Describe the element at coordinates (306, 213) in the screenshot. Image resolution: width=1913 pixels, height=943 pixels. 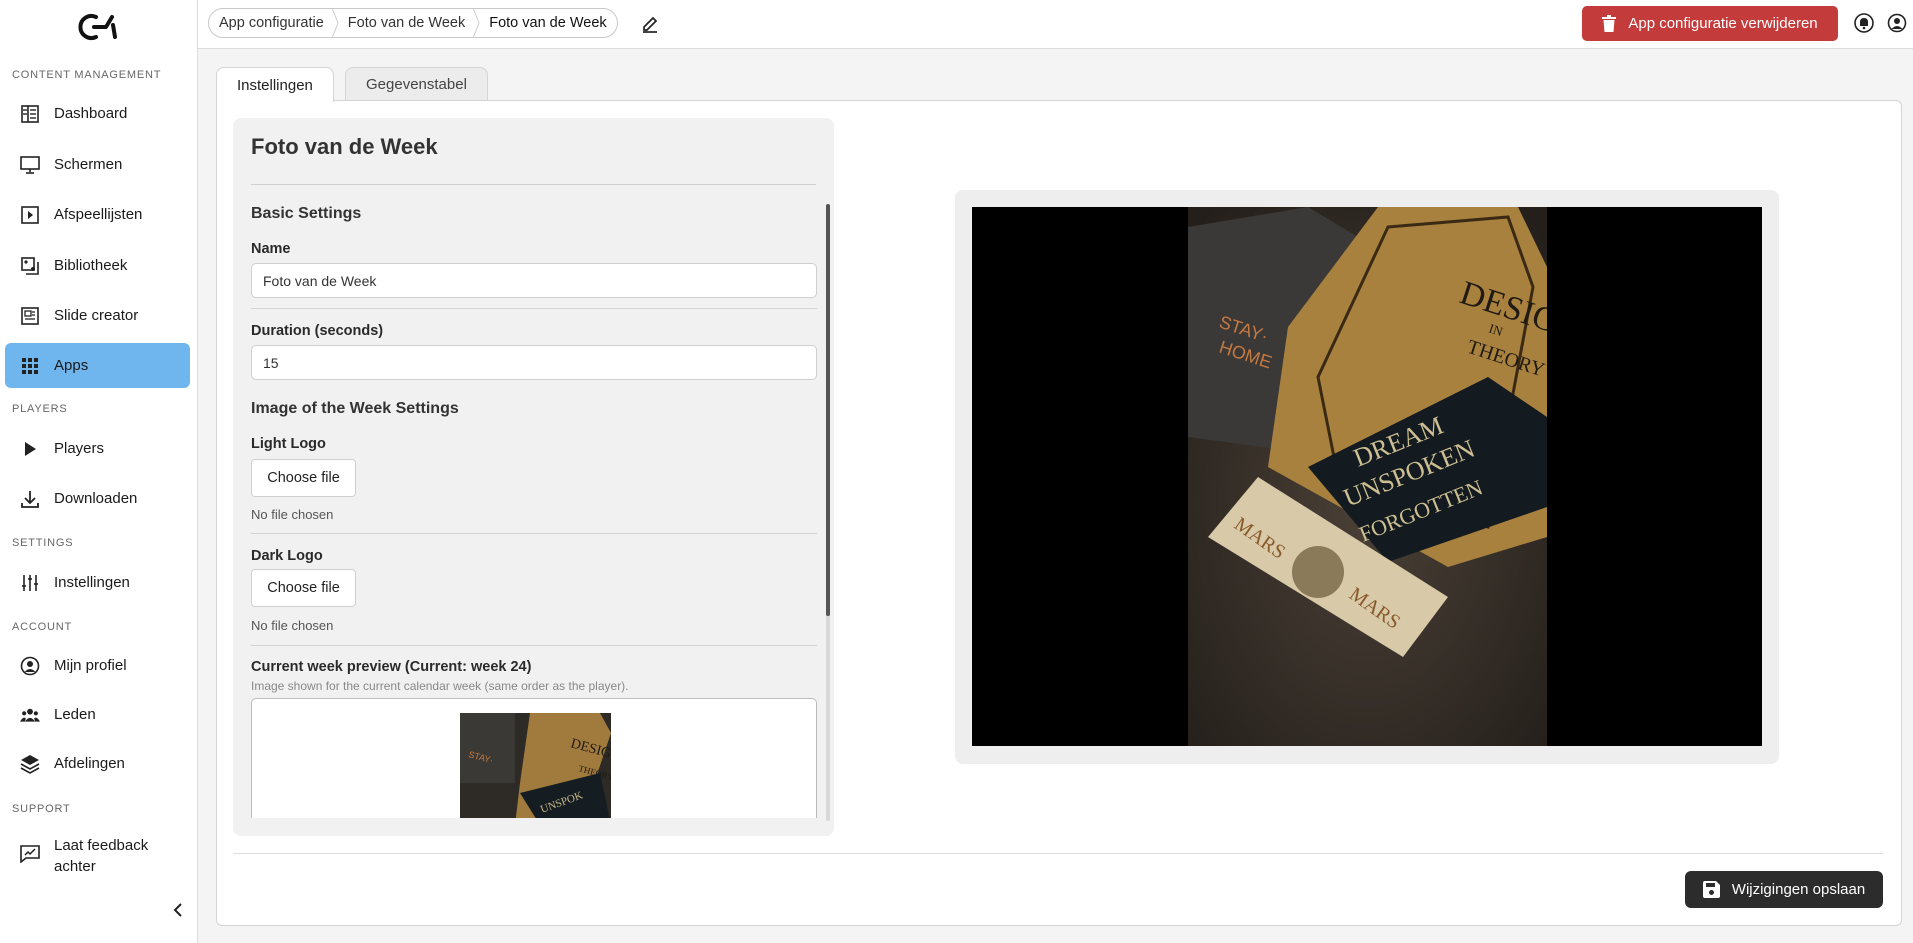
I see `basic-settings-heading: Basic Settings` at that location.